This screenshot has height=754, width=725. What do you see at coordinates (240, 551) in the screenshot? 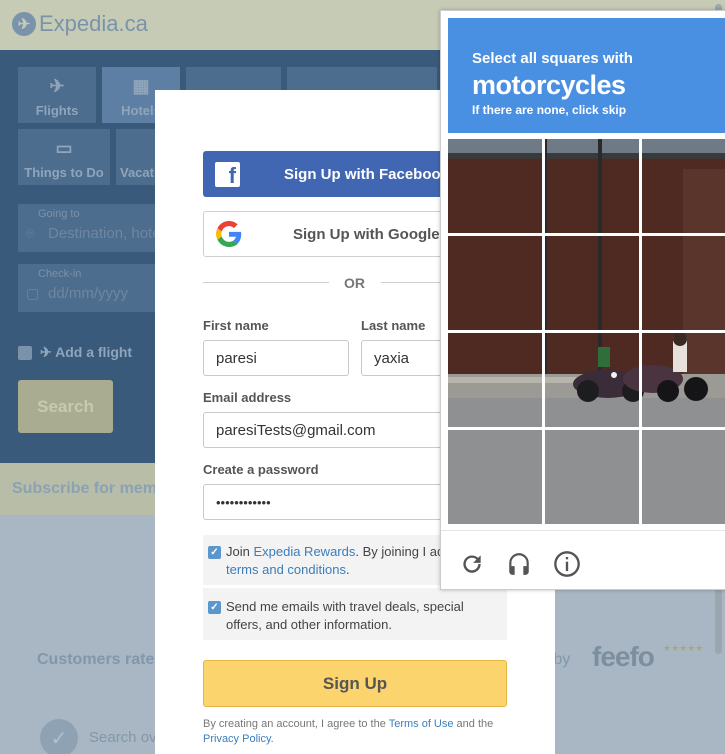
I see `rewards-pre: Join` at bounding box center [240, 551].